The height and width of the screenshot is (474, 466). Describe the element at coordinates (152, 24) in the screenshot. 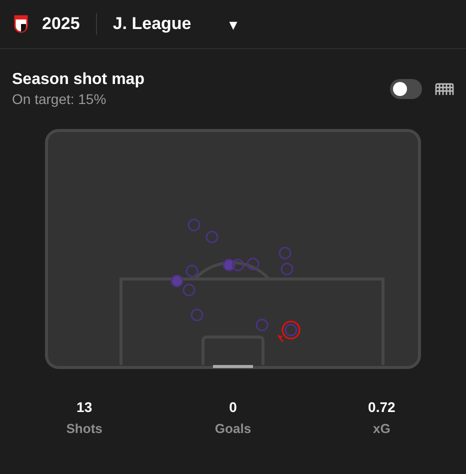

I see `league-name: J. League` at that location.